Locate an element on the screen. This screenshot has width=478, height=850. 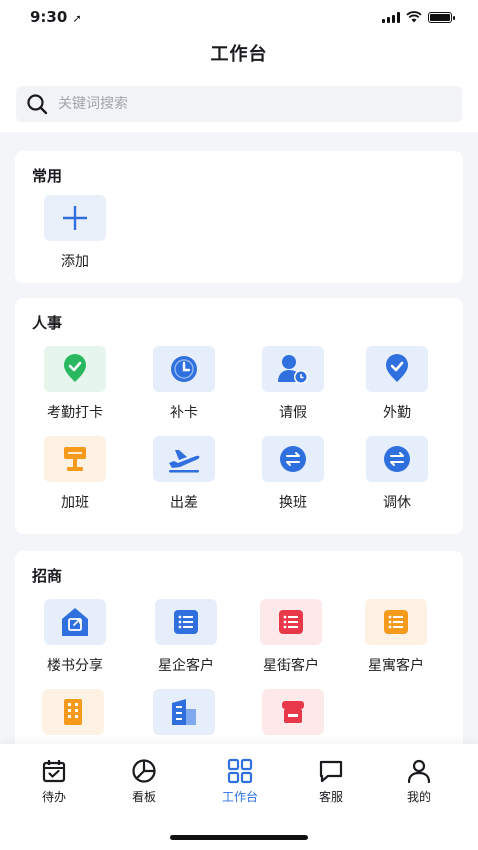
tab-workbench-label: 工作台 is located at coordinates (239, 797).